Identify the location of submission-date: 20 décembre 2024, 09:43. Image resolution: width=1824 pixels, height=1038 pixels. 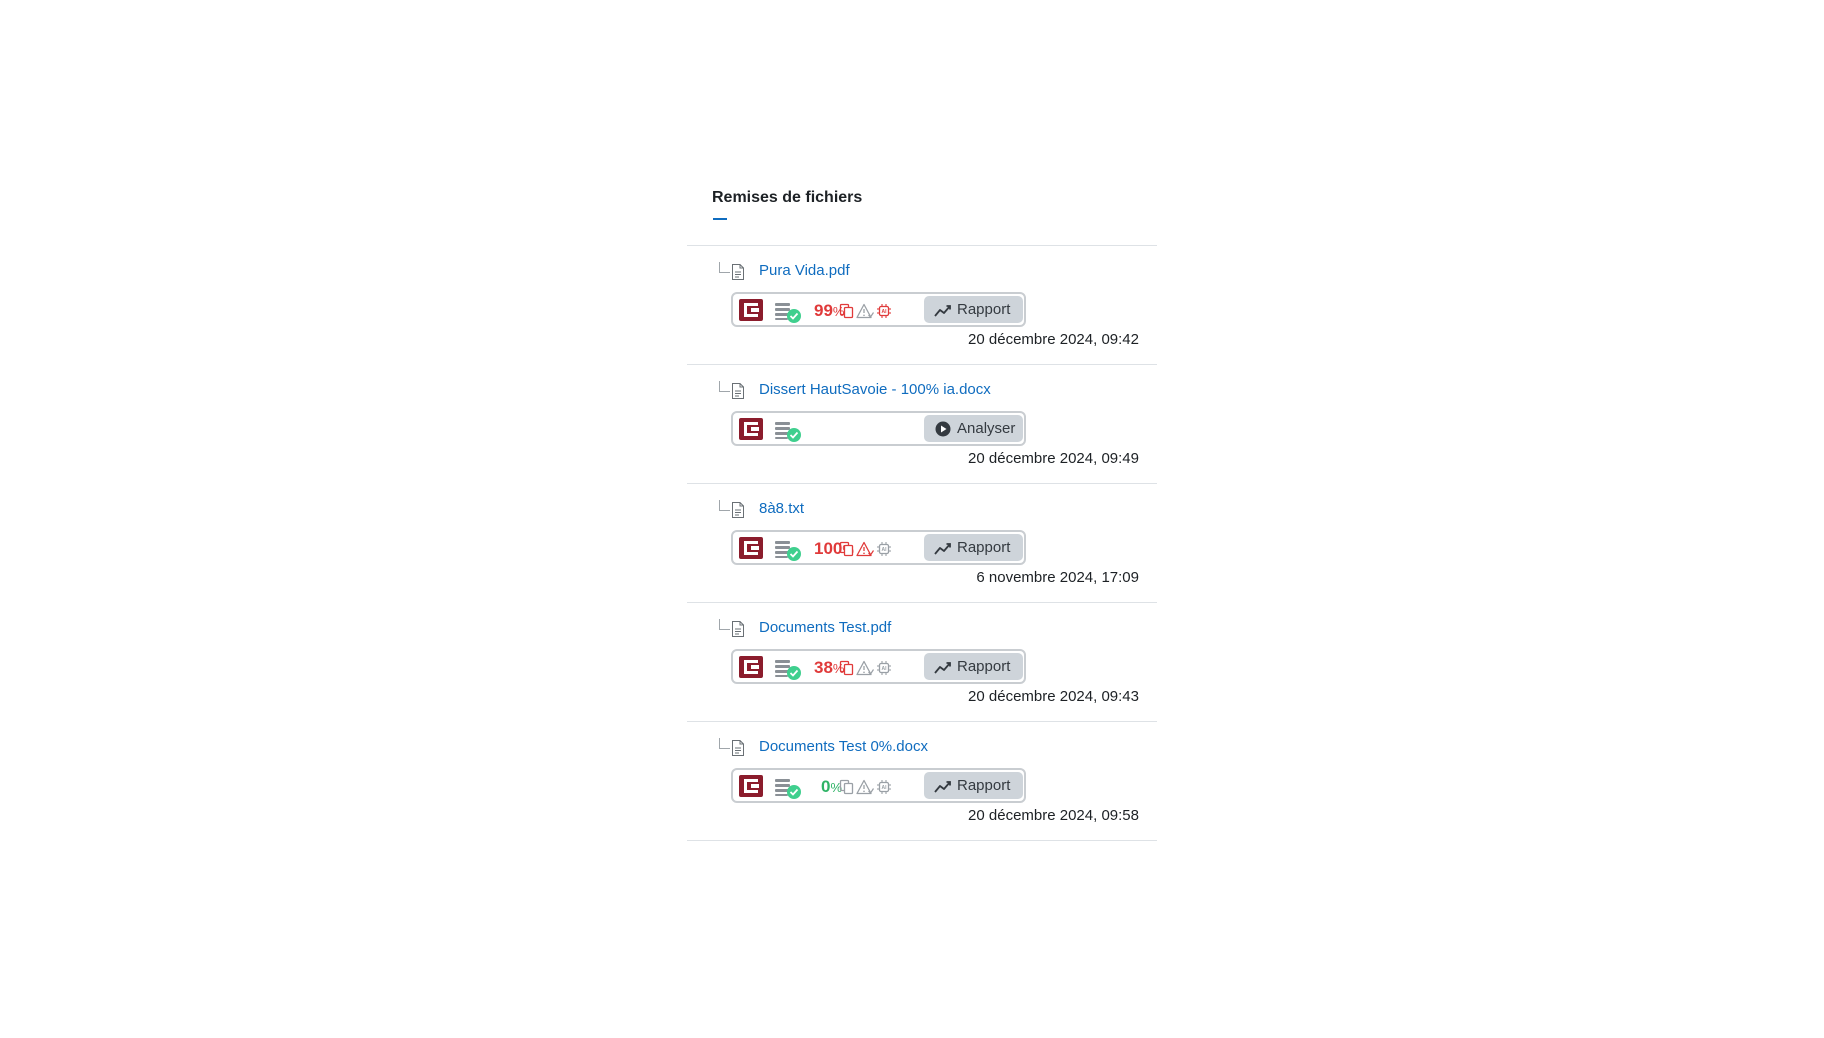
(1053, 696).